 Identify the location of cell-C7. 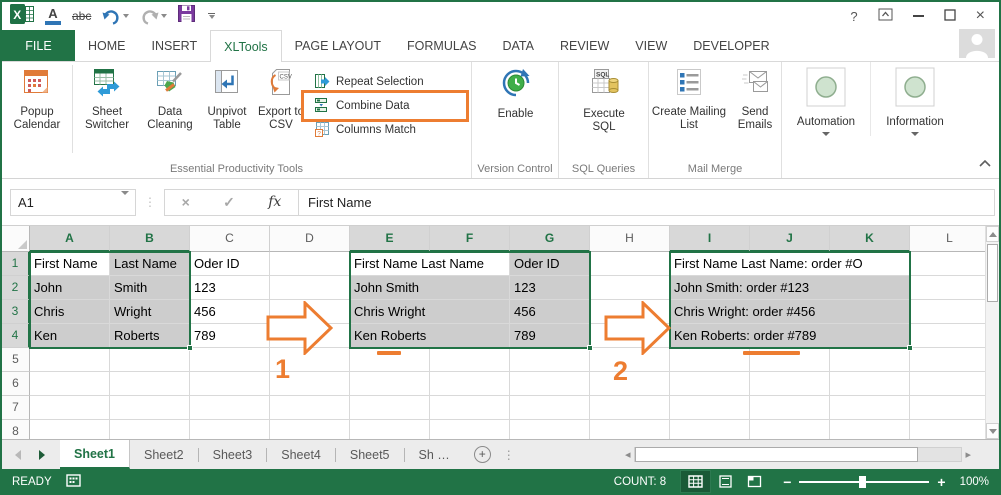
(230, 408).